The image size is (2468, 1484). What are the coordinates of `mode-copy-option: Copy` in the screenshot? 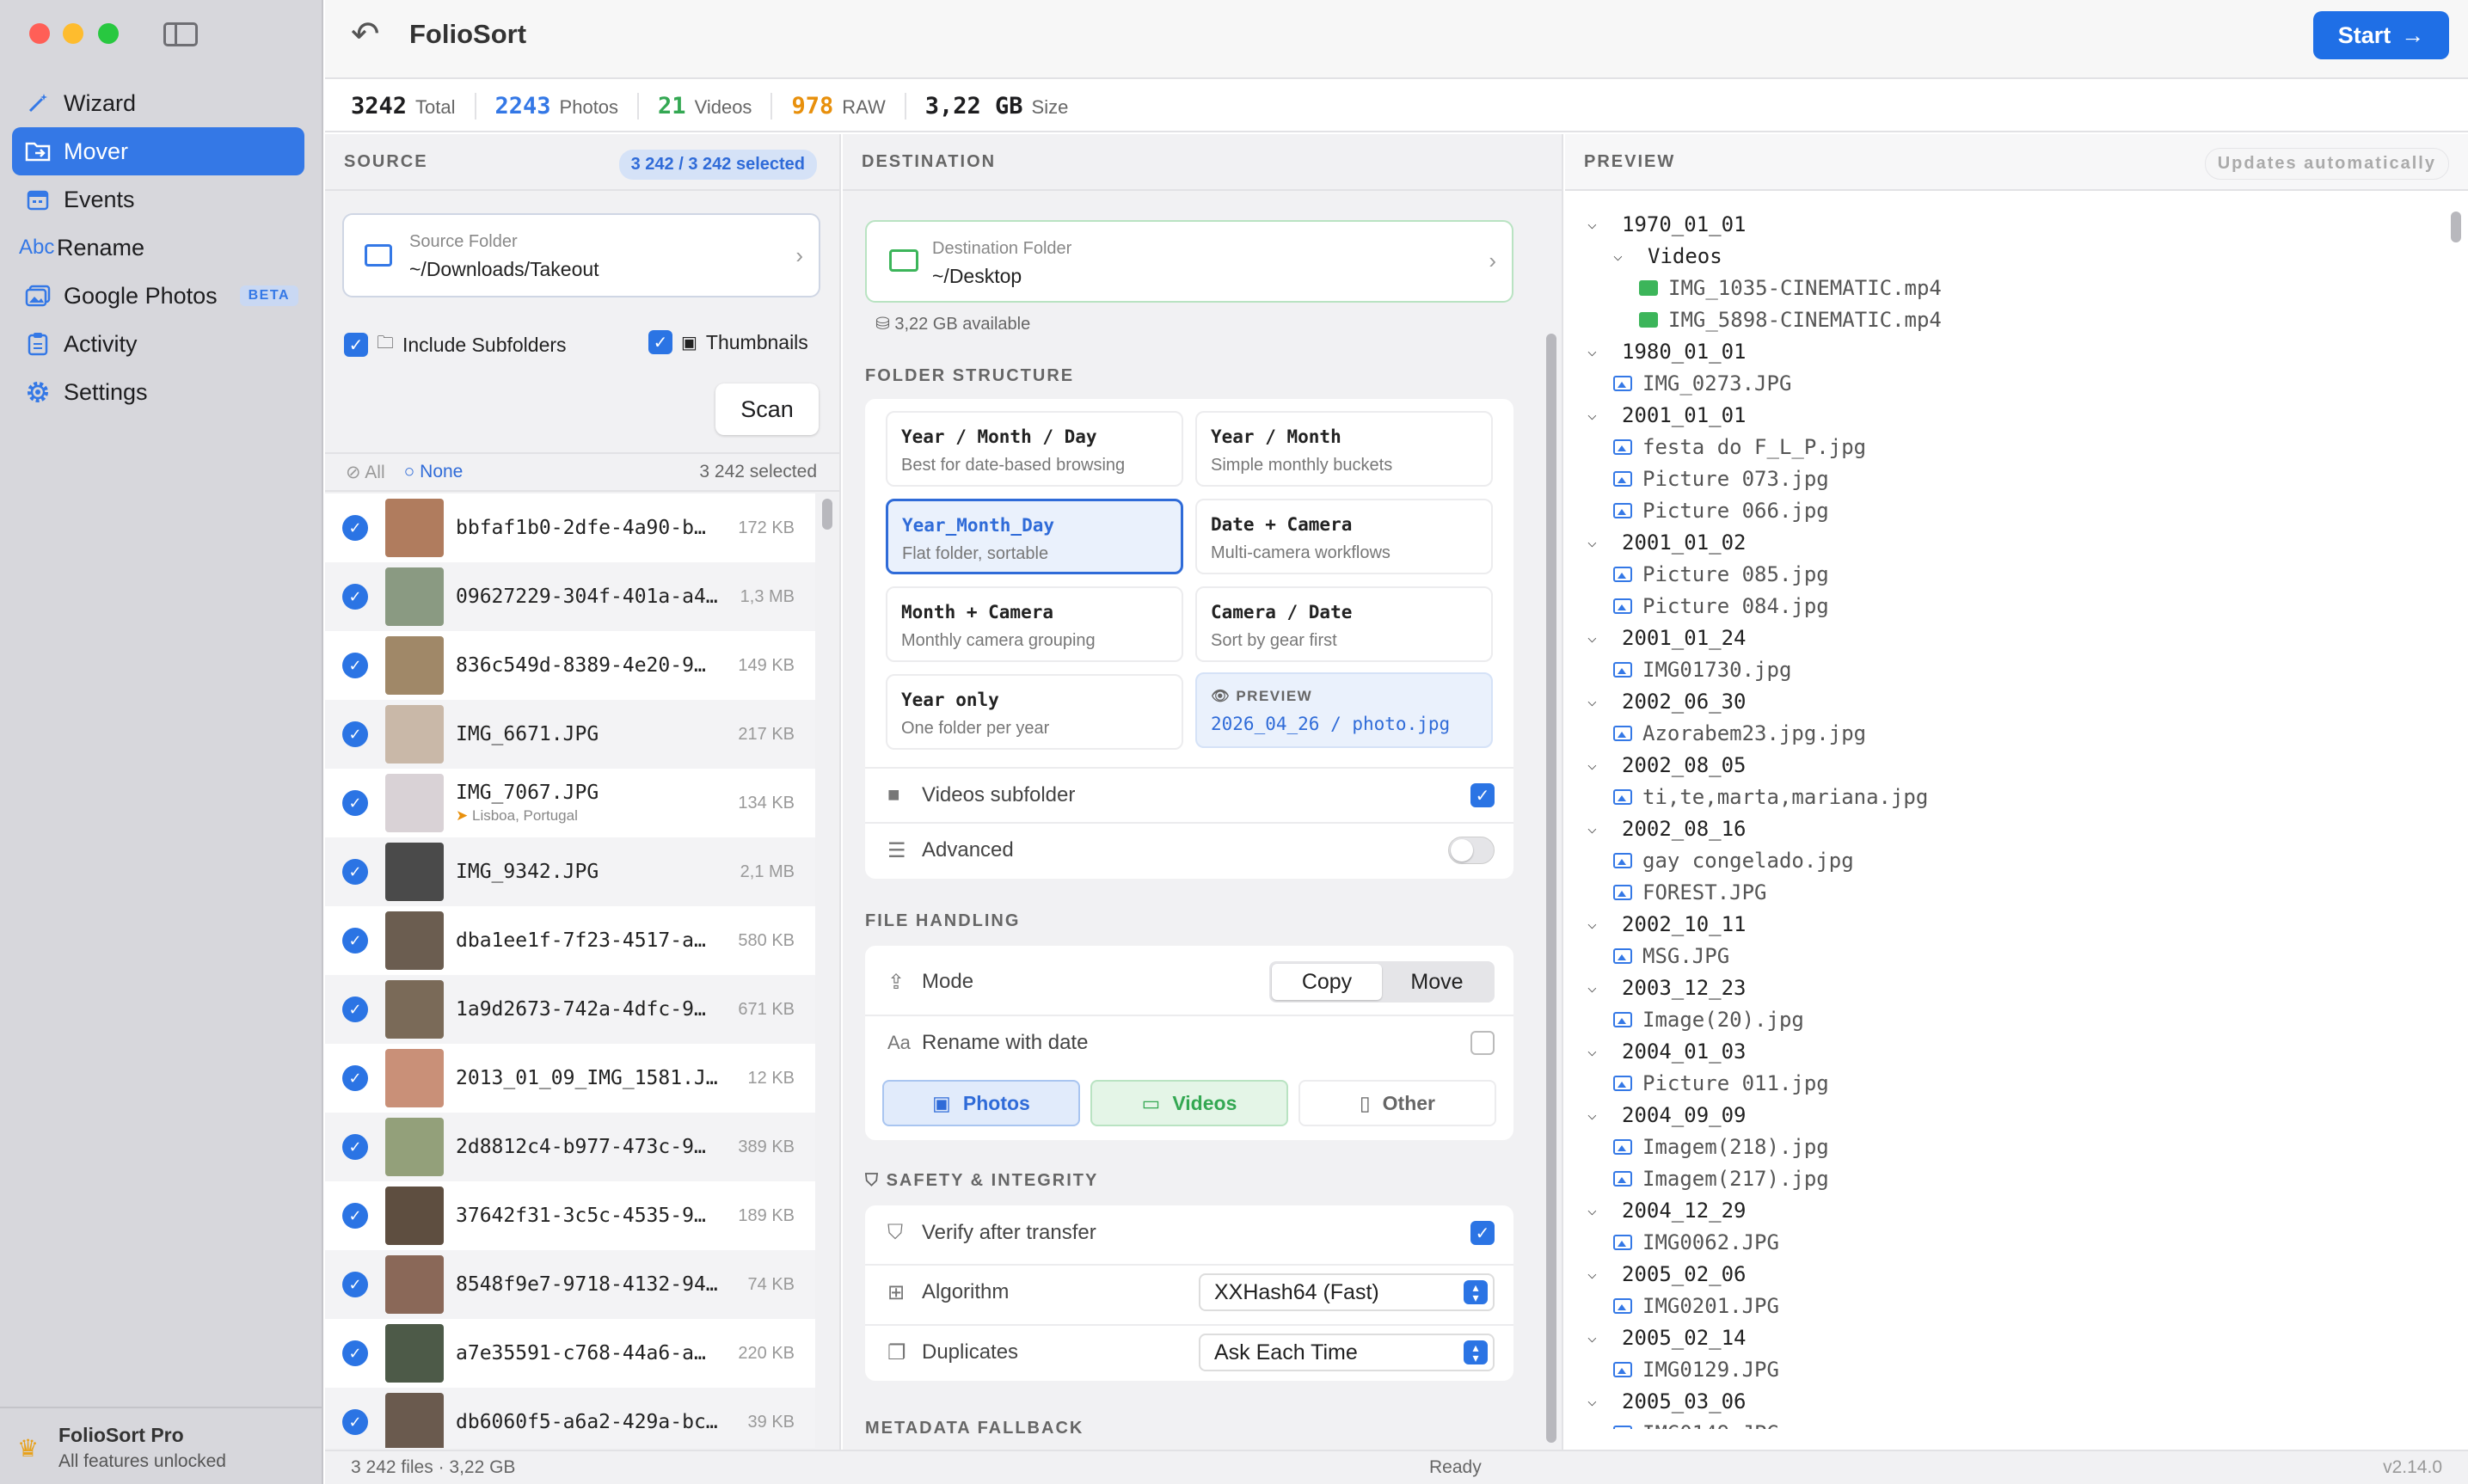 It's located at (1327, 982).